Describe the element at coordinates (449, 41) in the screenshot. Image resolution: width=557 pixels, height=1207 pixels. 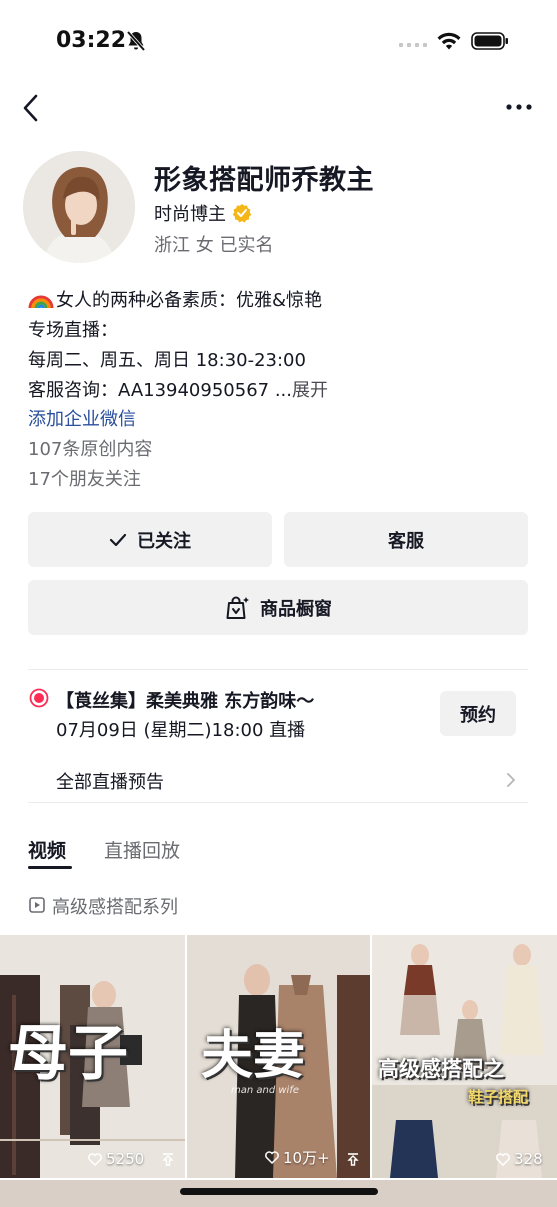
I see `wifi-icon` at that location.